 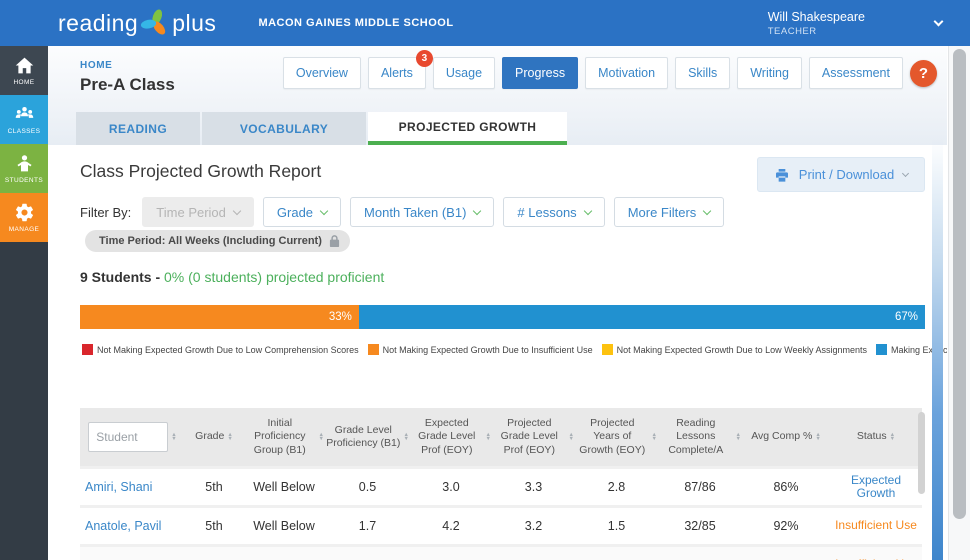 I want to click on status-badge: Insufficient Use, so click(x=876, y=525).